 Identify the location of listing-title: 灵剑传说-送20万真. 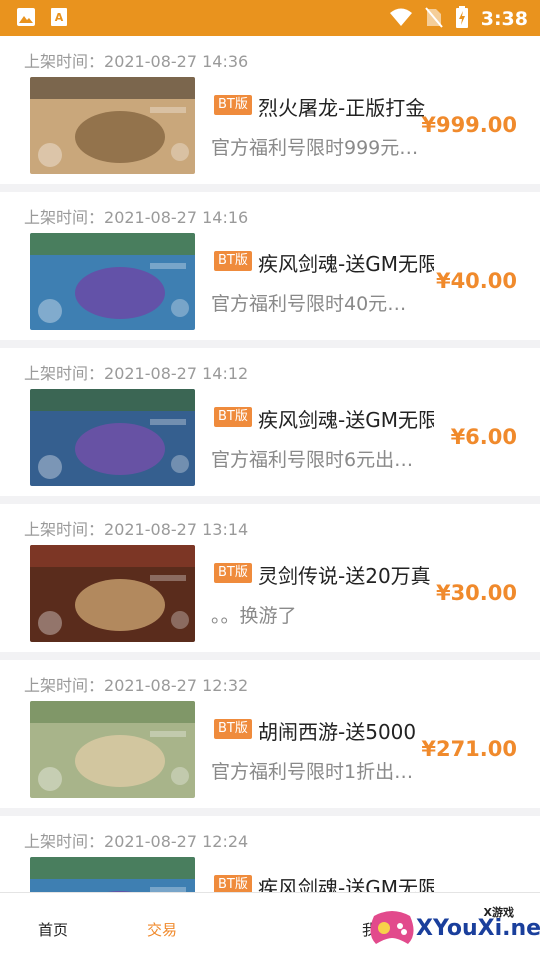
(346, 574).